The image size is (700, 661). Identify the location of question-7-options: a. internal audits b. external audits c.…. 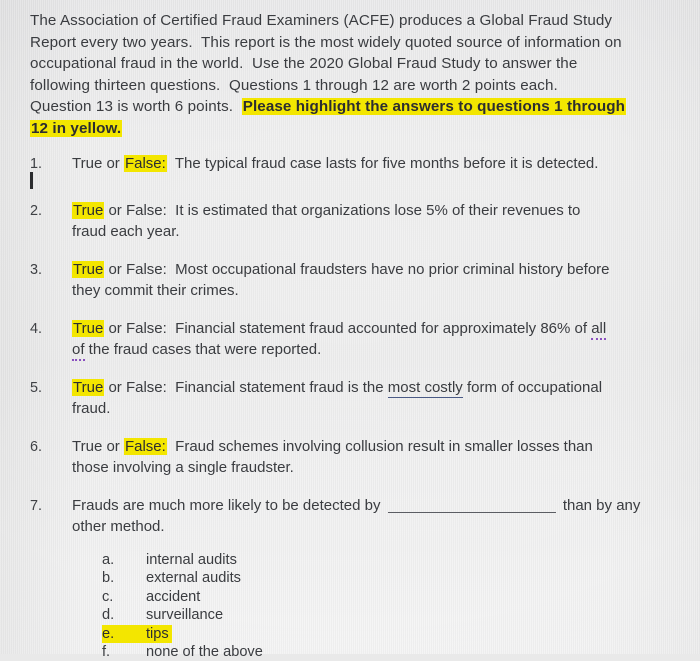
(390, 606).